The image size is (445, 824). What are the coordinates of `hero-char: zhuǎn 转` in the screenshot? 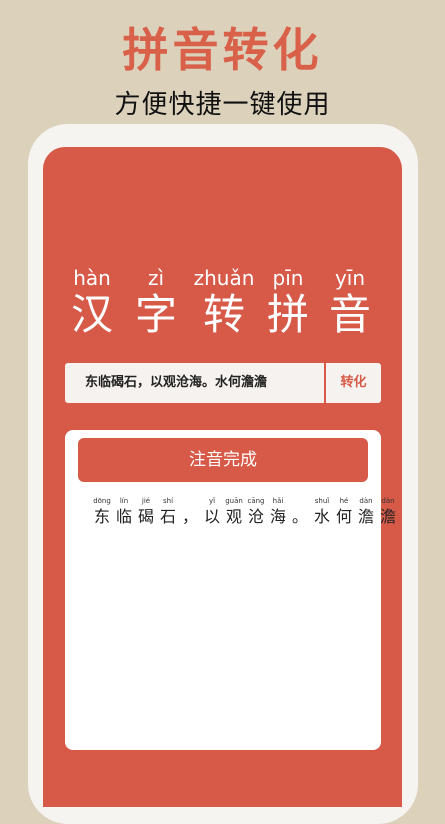 It's located at (224, 304).